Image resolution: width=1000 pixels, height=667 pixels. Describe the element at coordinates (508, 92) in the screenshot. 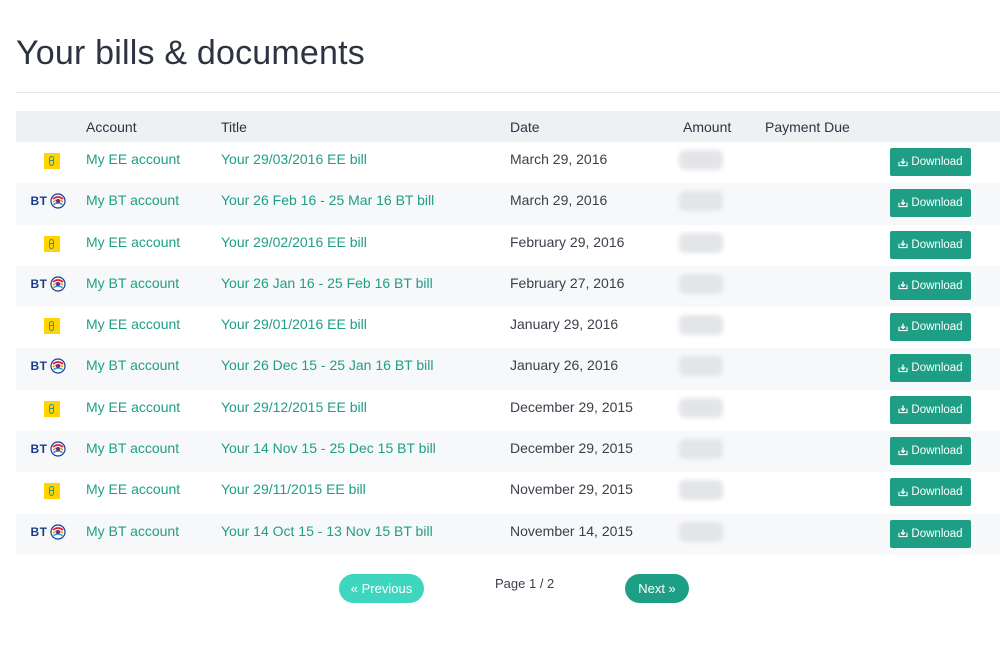

I see `title-divider` at that location.